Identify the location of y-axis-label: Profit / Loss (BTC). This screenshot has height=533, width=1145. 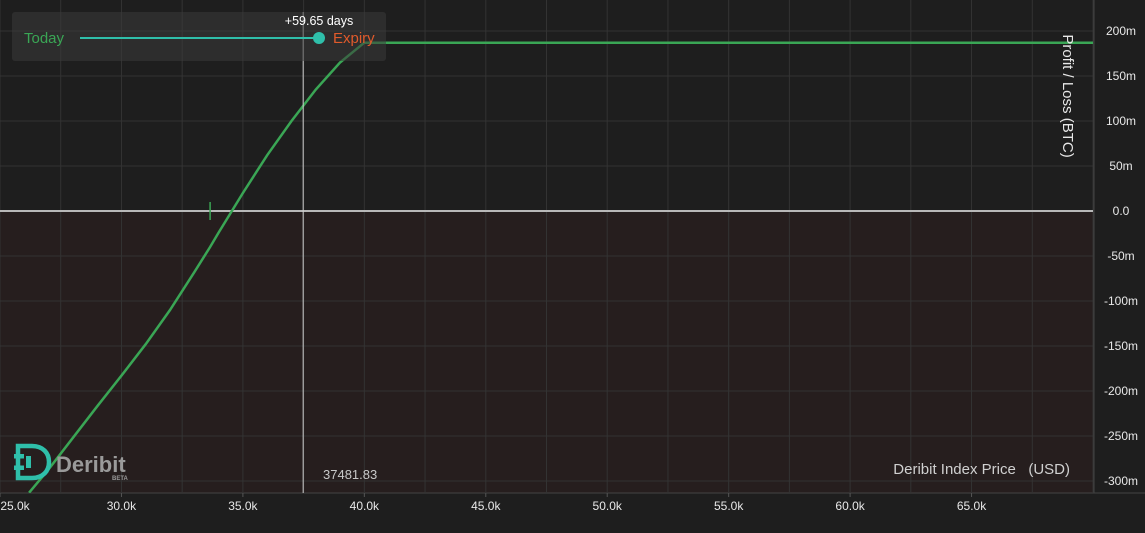
(1067, 95).